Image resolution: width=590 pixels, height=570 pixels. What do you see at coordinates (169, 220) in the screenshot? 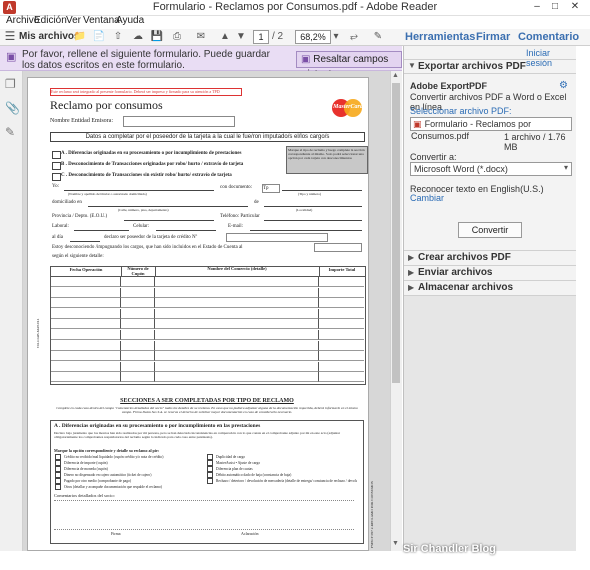
I see `provincia-field` at bounding box center [169, 220].